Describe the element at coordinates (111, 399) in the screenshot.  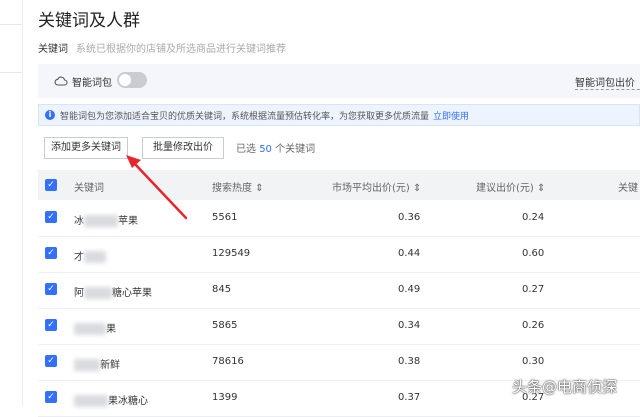
I see `keyword-cell: 果冰糖心` at that location.